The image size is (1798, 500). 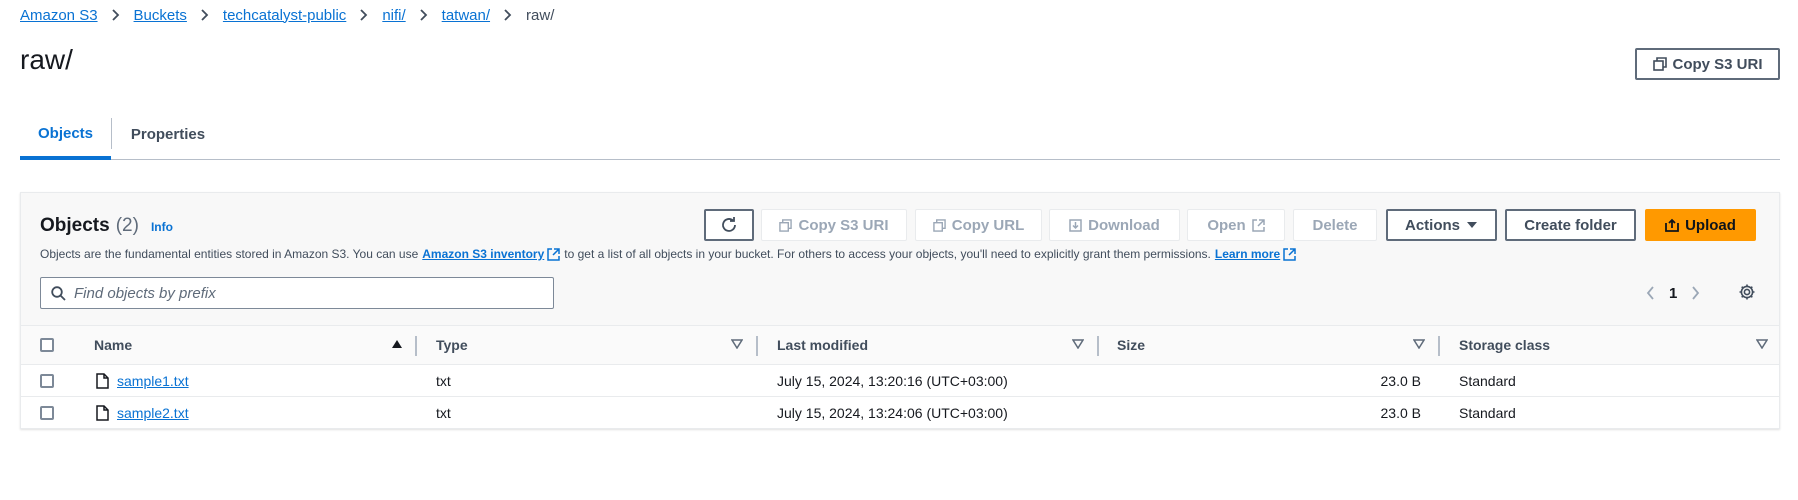 I want to click on breadcrumb-item-bucket: techcatalyst-public, so click(x=284, y=15).